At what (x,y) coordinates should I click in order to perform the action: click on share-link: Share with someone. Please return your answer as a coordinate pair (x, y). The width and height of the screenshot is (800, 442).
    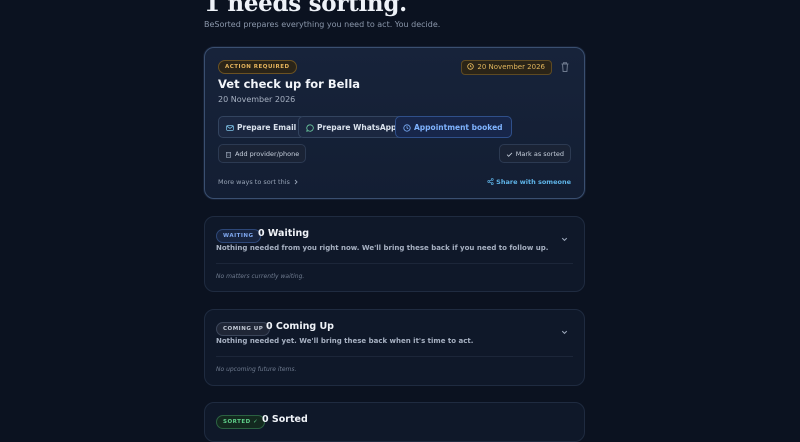
    Looking at the image, I should click on (529, 182).